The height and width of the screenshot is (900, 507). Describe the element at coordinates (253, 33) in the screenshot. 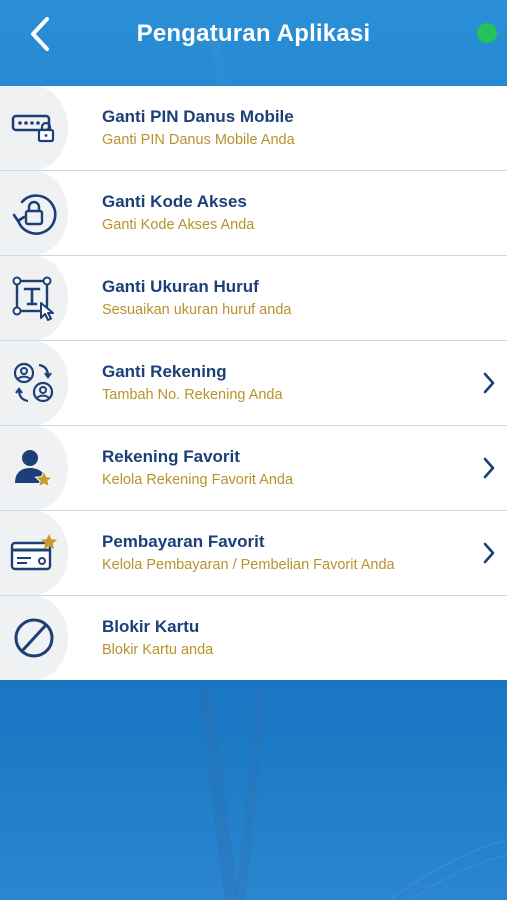

I see `page-title: Pengaturan Aplikasi` at that location.